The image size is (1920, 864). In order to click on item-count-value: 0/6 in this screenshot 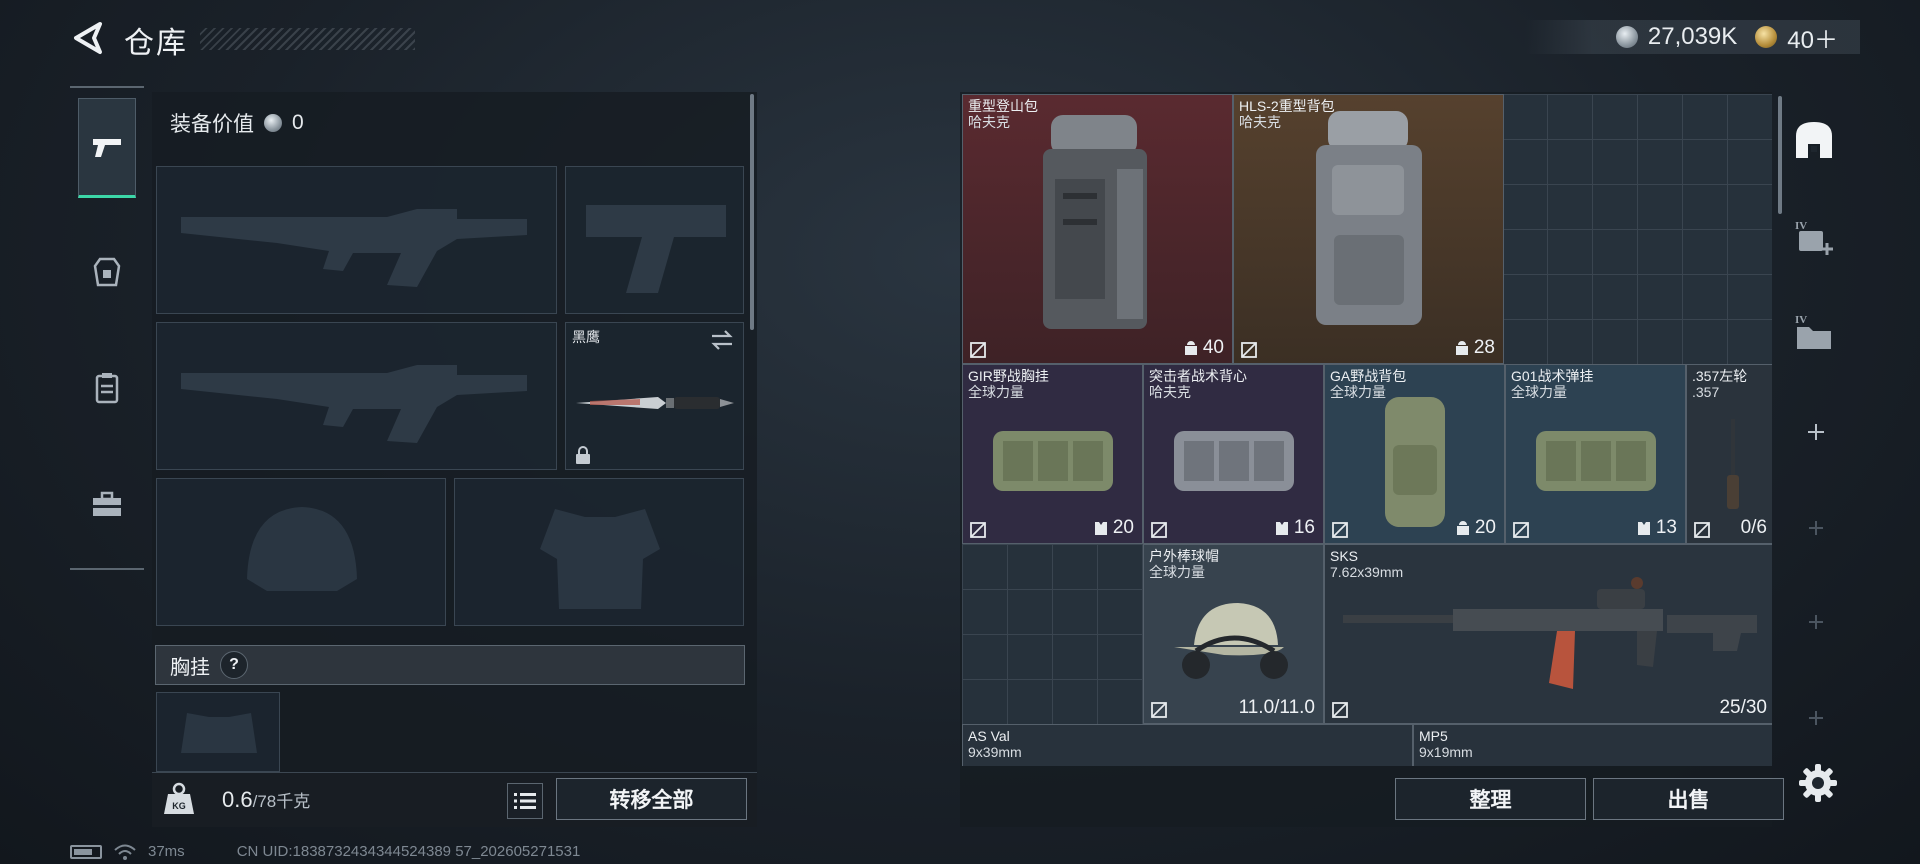, I will do `click(1753, 527)`.